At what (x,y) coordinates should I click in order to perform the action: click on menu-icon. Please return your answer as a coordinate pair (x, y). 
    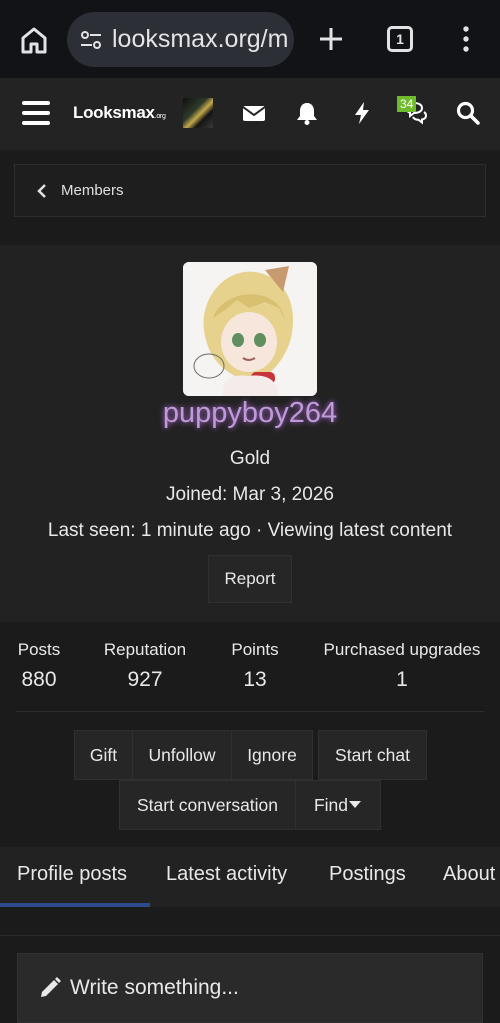
    Looking at the image, I should click on (36, 114).